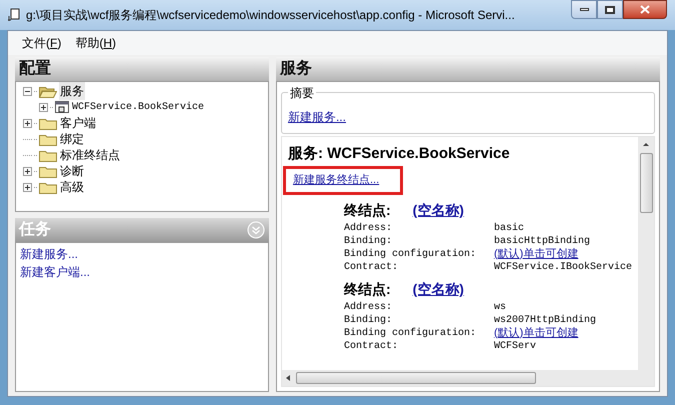 This screenshot has width=675, height=405. Describe the element at coordinates (255, 230) in the screenshot. I see `chevron-icon` at that location.